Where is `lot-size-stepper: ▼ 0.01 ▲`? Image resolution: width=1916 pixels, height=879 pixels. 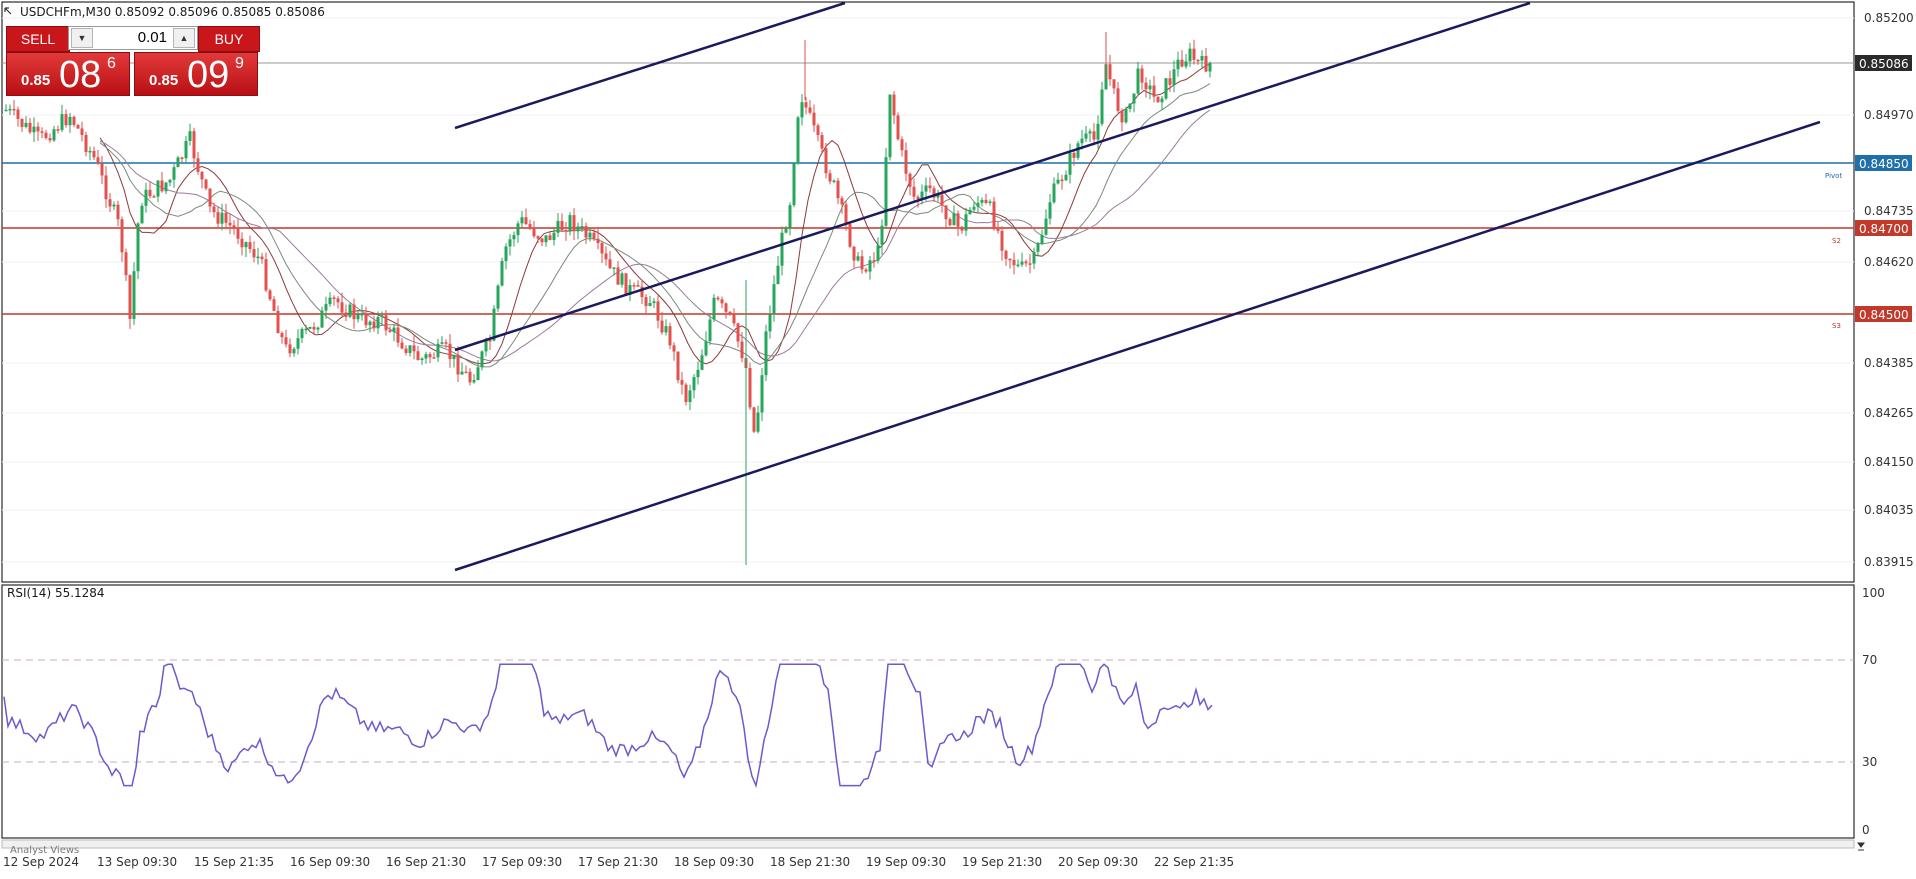
lot-size-stepper: ▼ 0.01 ▲ is located at coordinates (133, 38).